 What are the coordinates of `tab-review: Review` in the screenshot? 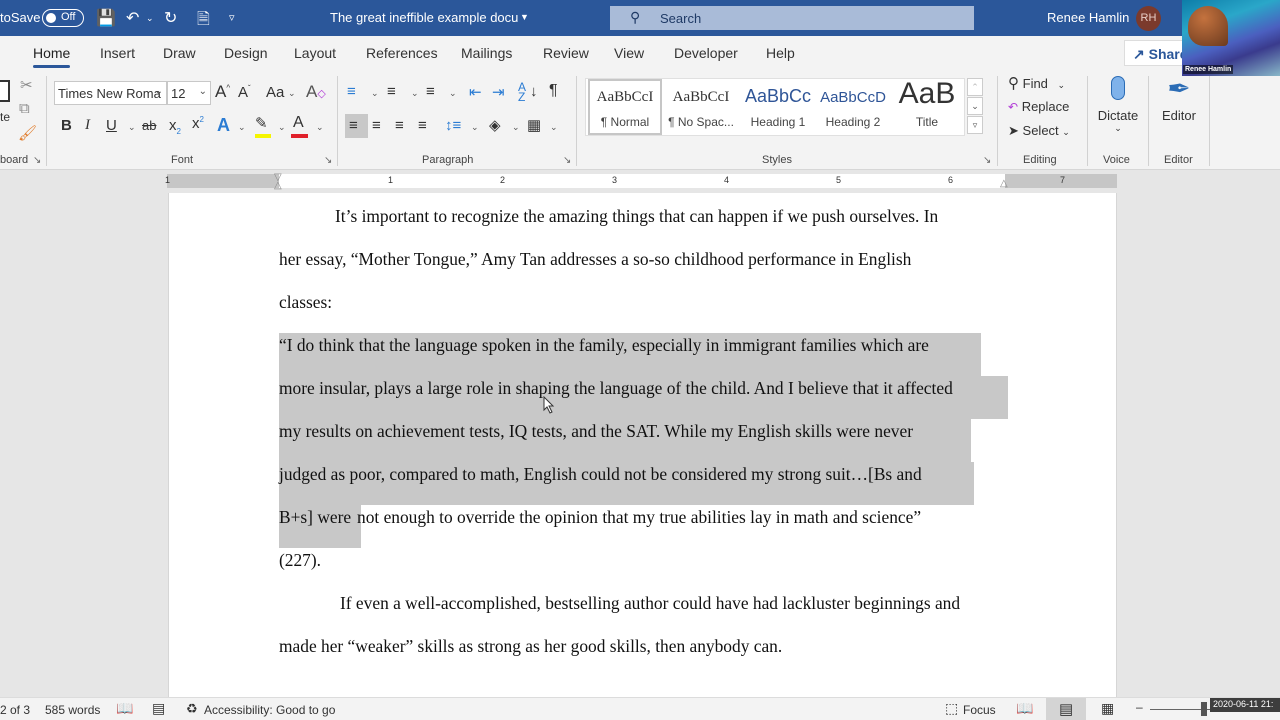 It's located at (566, 53).